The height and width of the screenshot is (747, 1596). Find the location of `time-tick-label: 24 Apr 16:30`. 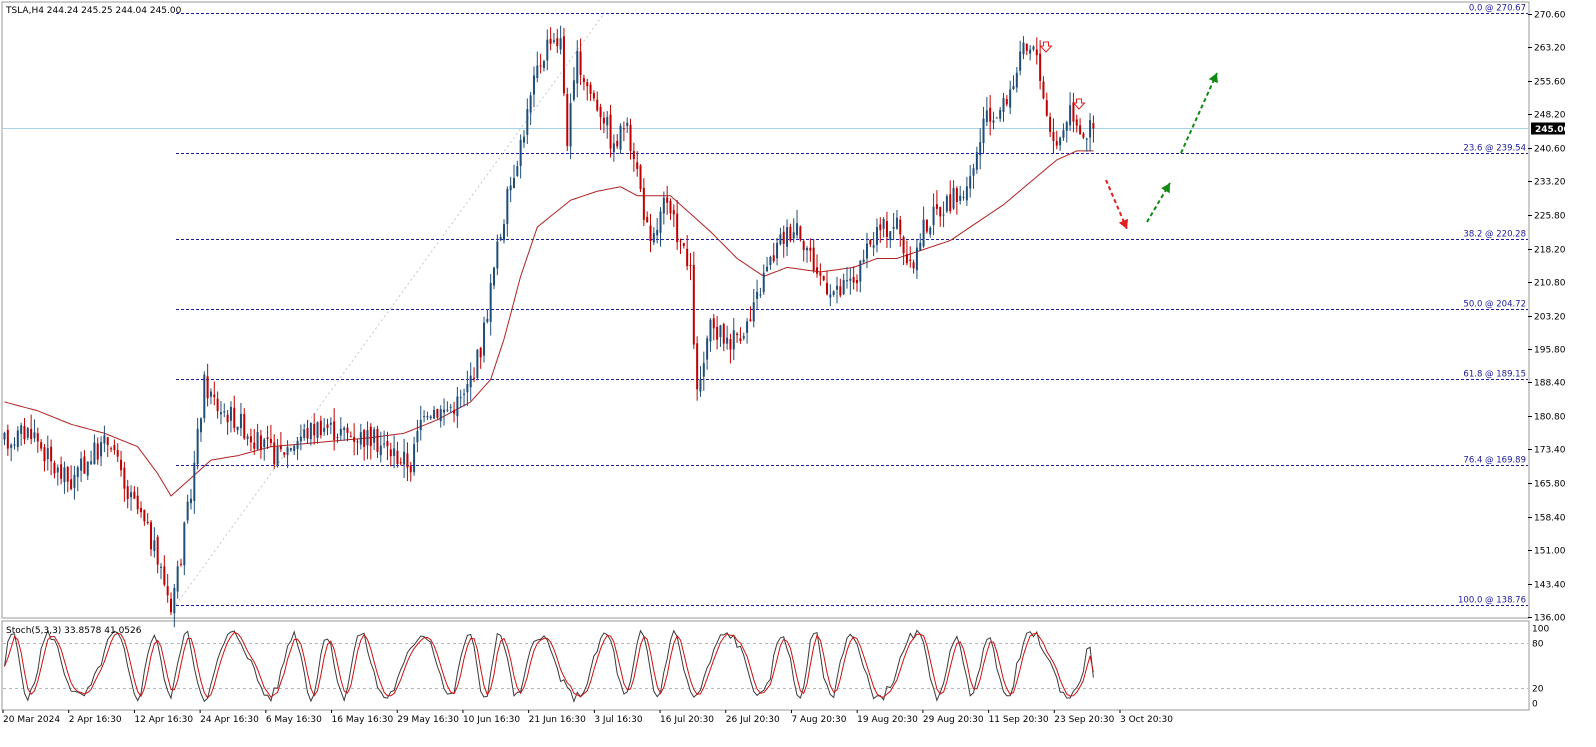

time-tick-label: 24 Apr 16:30 is located at coordinates (229, 720).